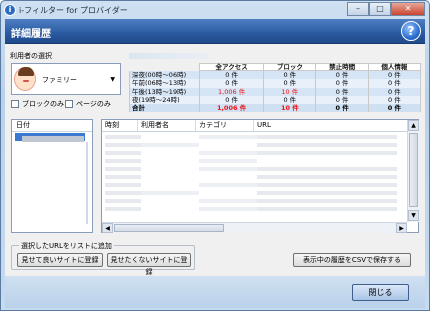  I want to click on col-category: カテゴリ, so click(225, 125).